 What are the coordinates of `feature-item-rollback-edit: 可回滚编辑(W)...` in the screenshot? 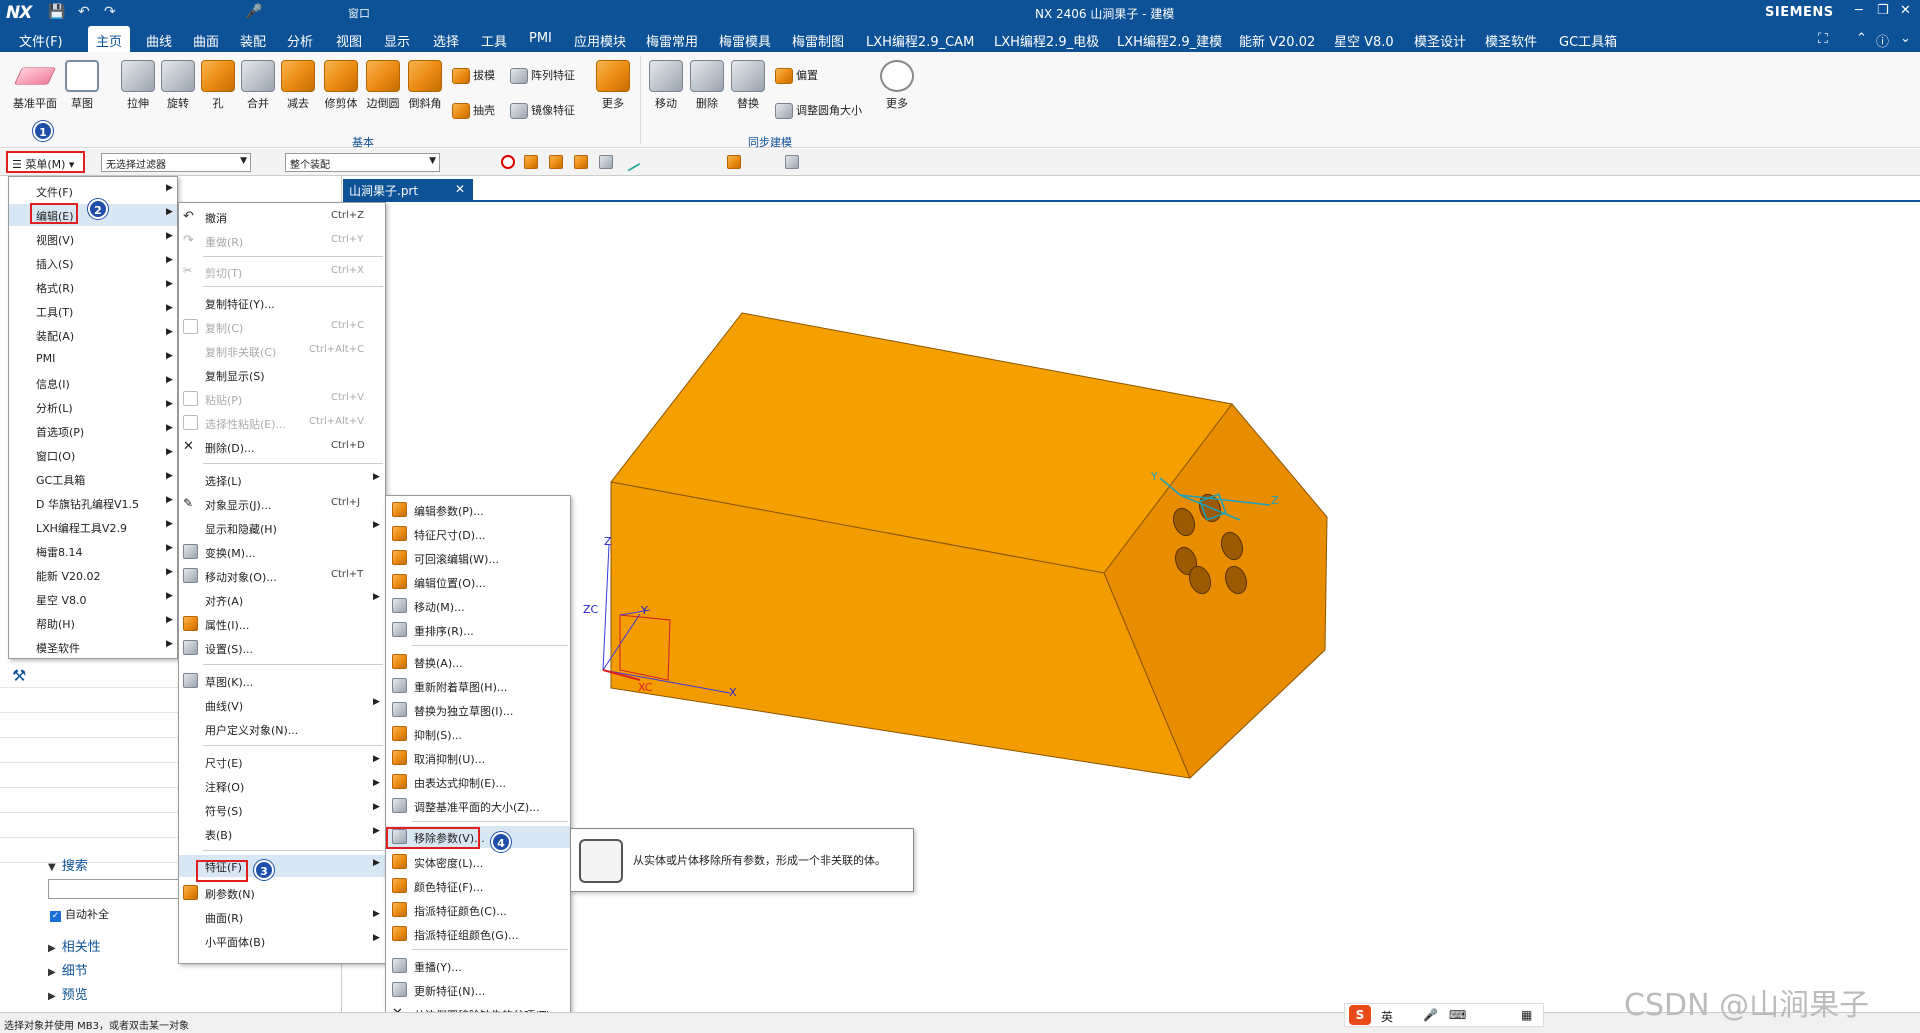 It's located at (478, 558).